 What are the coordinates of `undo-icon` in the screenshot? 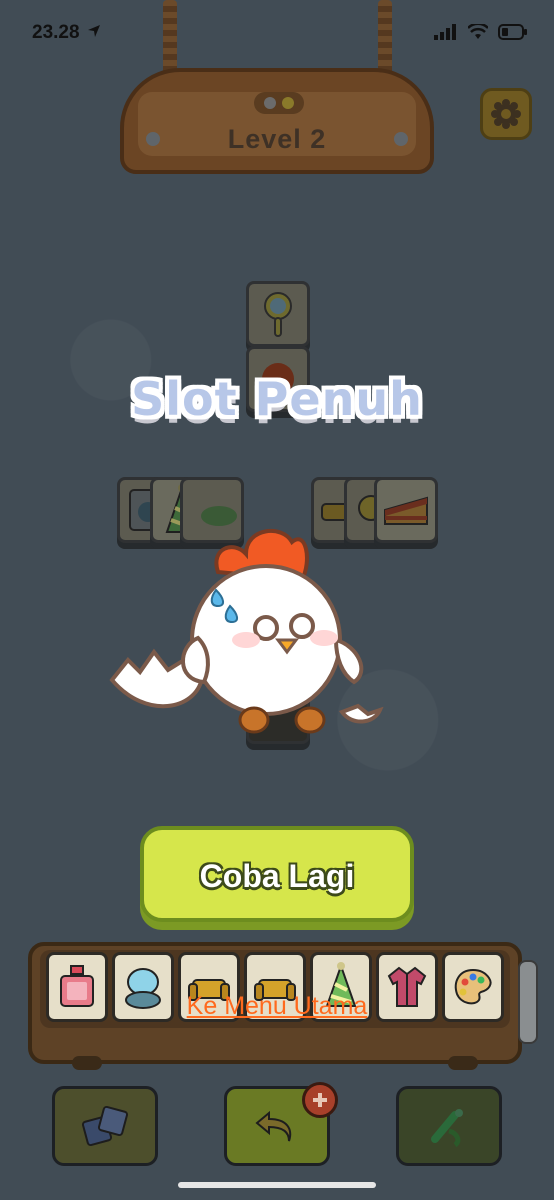 It's located at (273, 1126).